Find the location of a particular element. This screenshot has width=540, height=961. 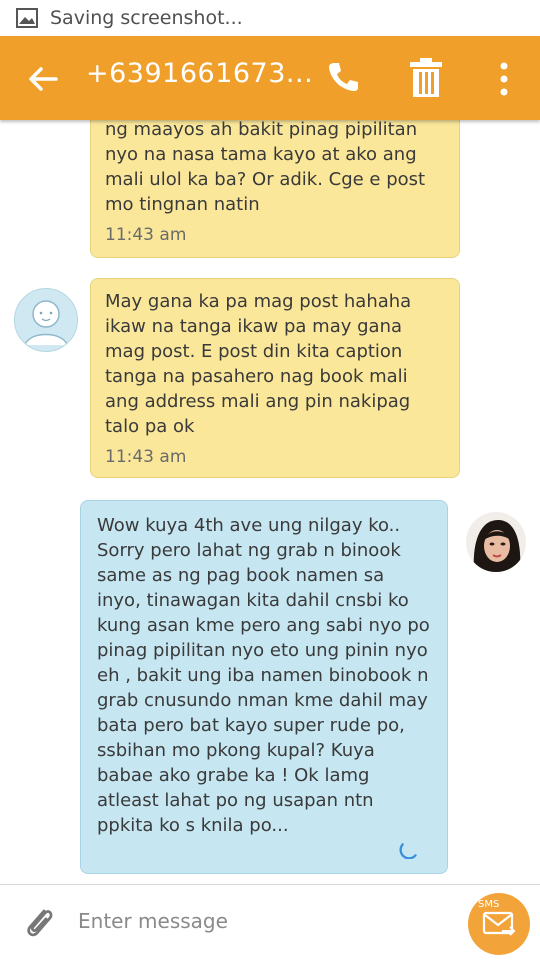

attach-paperclip-icon is located at coordinates (39, 923).